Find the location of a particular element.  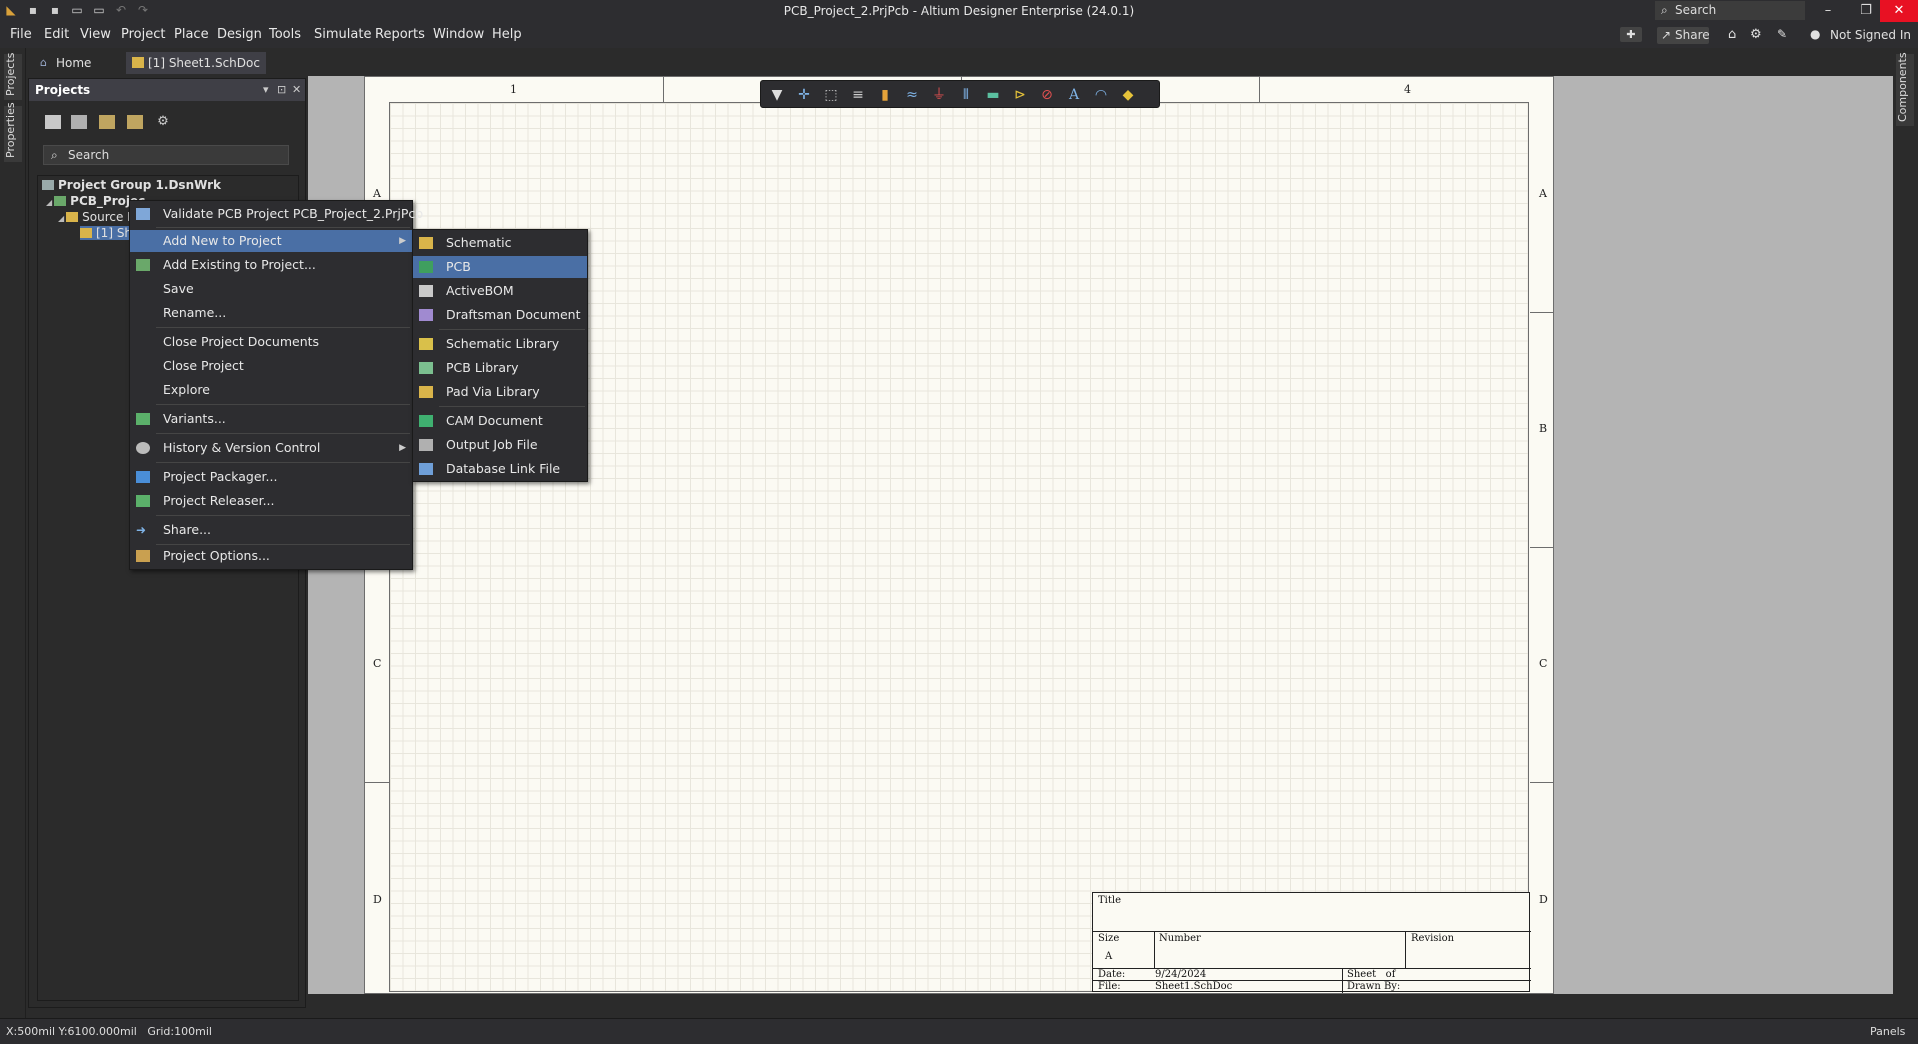

harness-icon: ◆ is located at coordinates (1128, 95).